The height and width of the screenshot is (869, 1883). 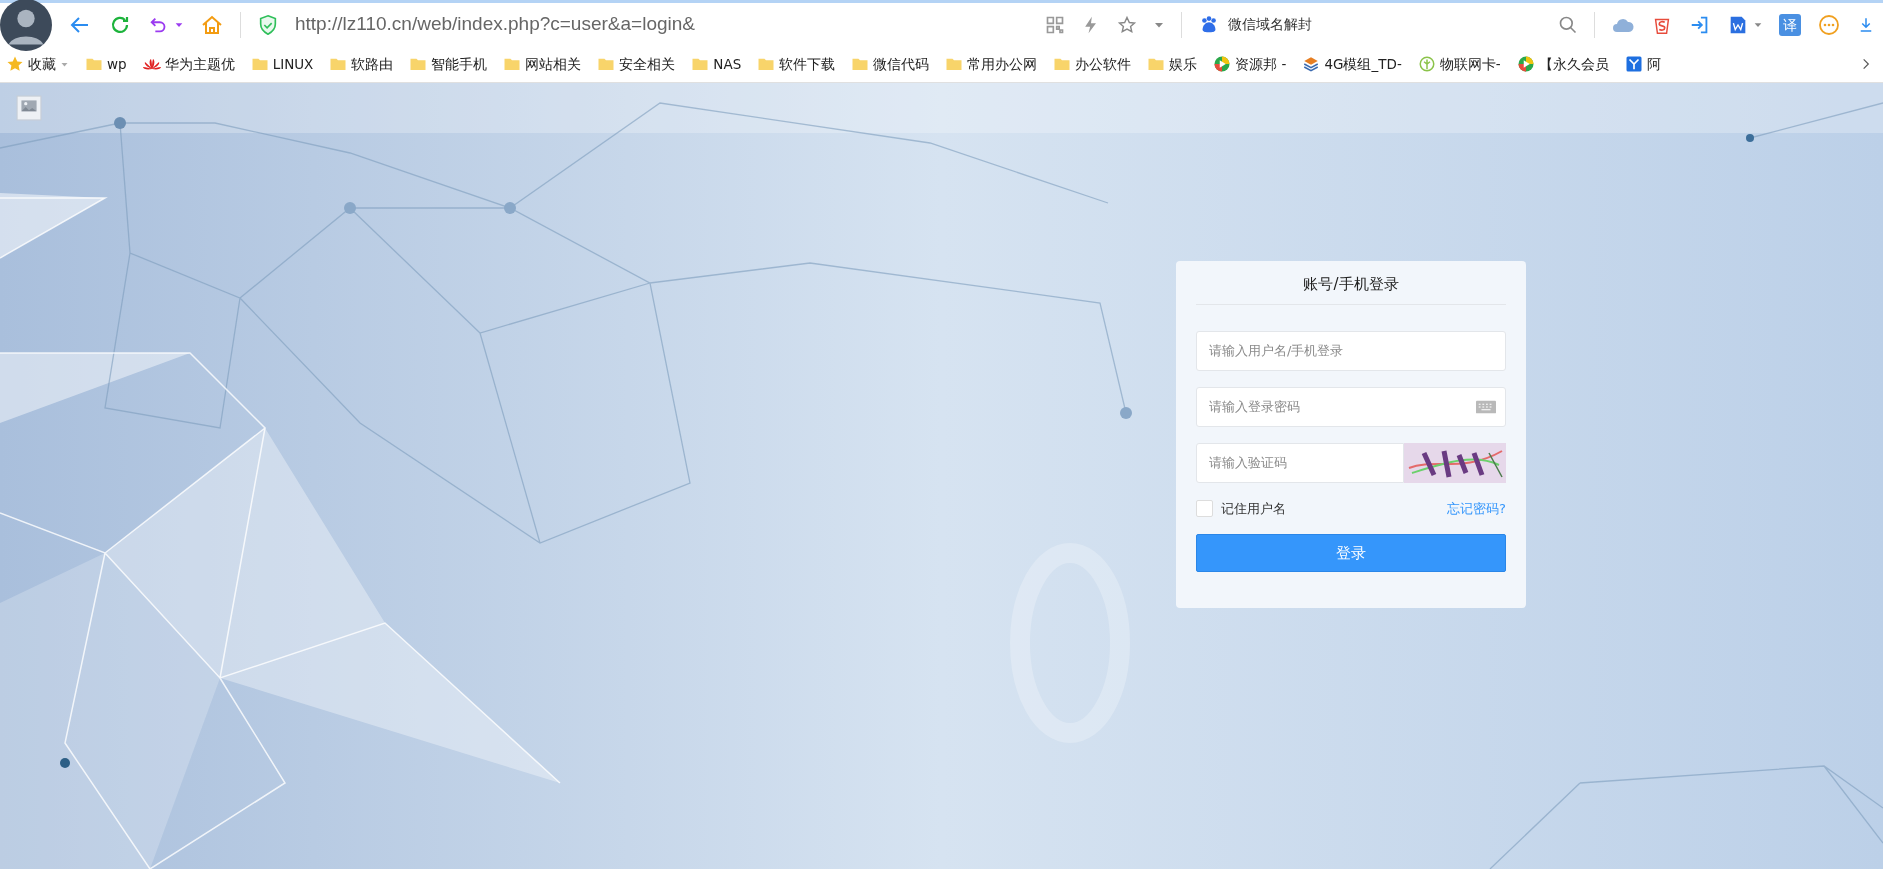 I want to click on petals-icon, so click(x=151, y=64).